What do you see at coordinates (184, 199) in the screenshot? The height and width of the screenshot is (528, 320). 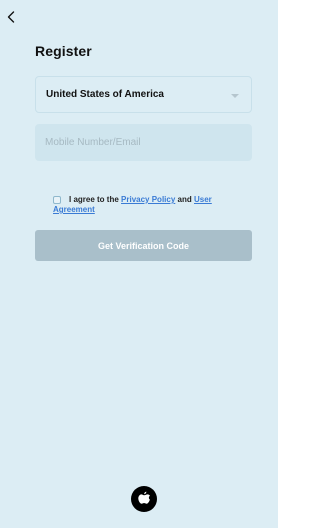 I see `agreement-connector: and` at bounding box center [184, 199].